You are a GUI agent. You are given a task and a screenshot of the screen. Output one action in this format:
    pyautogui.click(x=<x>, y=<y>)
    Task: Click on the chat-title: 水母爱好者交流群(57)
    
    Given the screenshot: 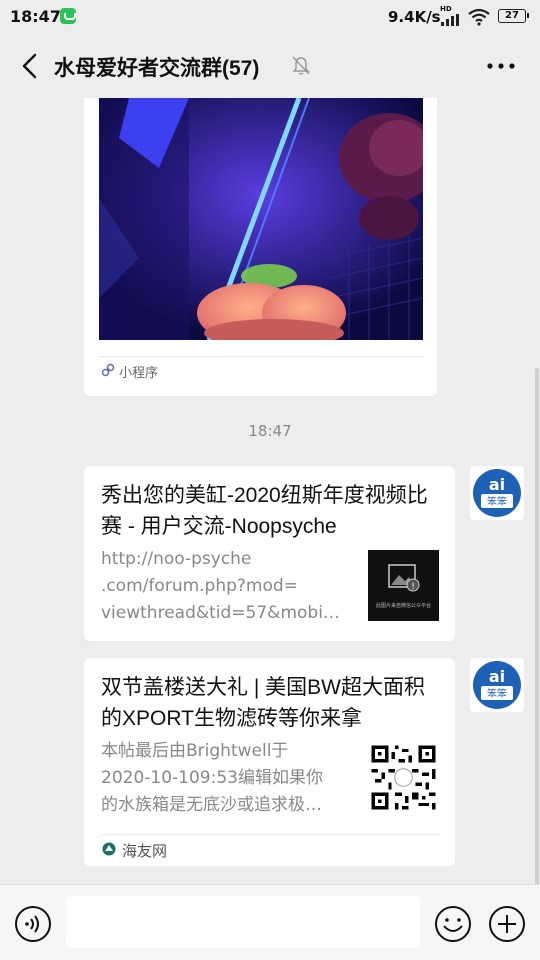 What is the action you would take?
    pyautogui.click(x=156, y=67)
    